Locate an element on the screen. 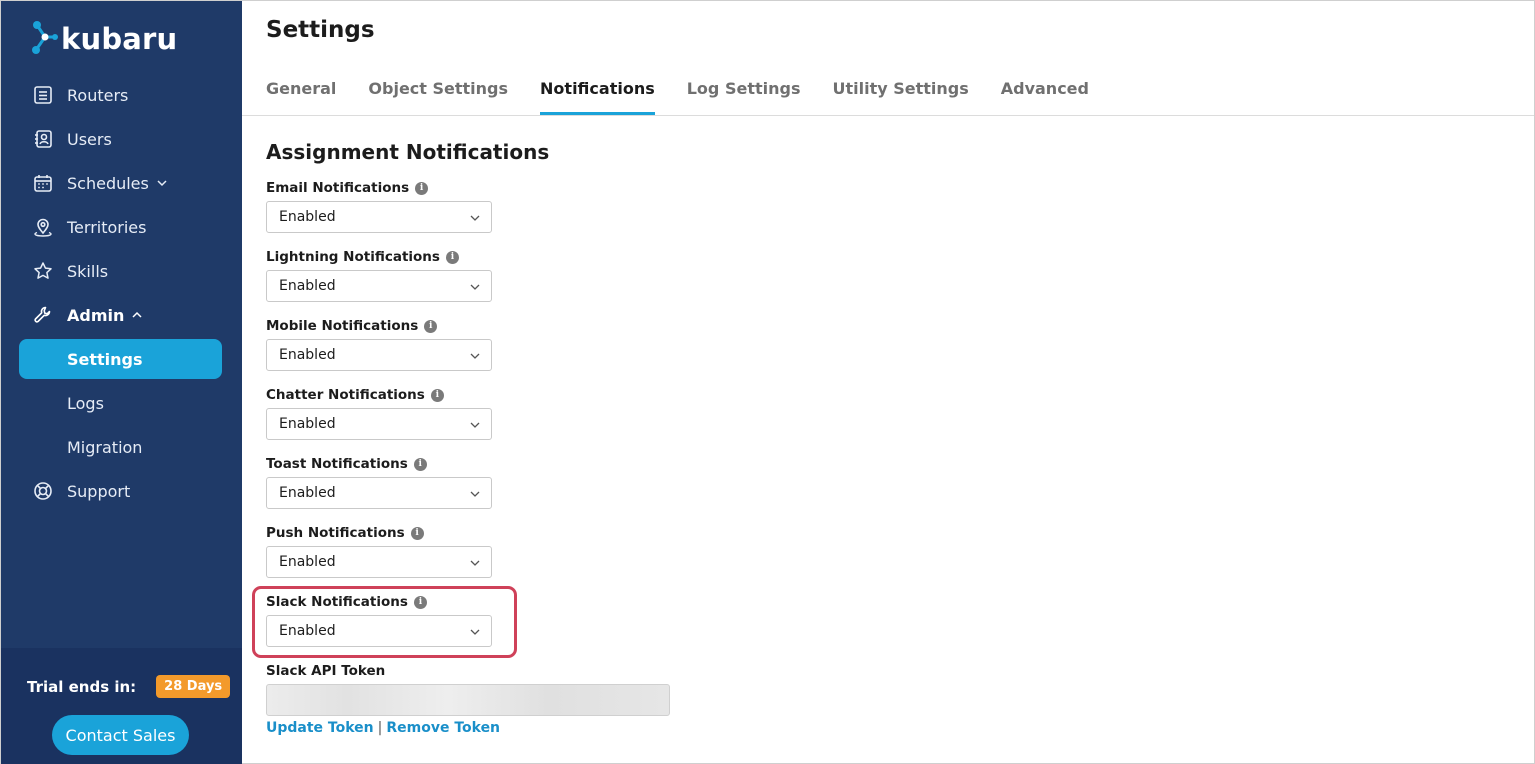 This screenshot has height=764, width=1535. sidebar-item-label: Settings is located at coordinates (105, 359).